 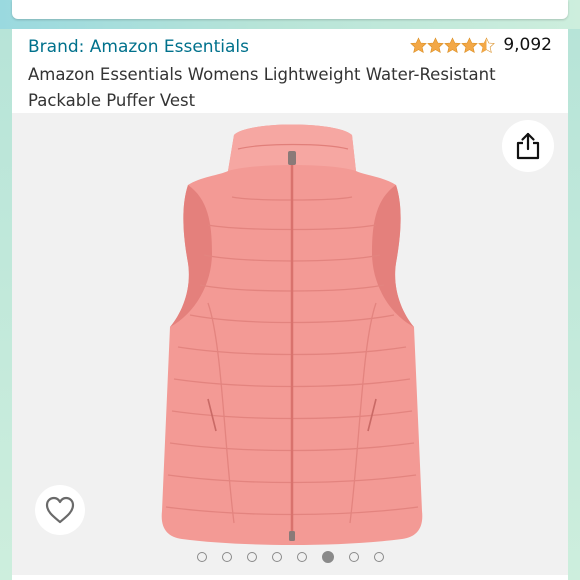 What do you see at coordinates (327, 557) in the screenshot?
I see `carousel-dot-active` at bounding box center [327, 557].